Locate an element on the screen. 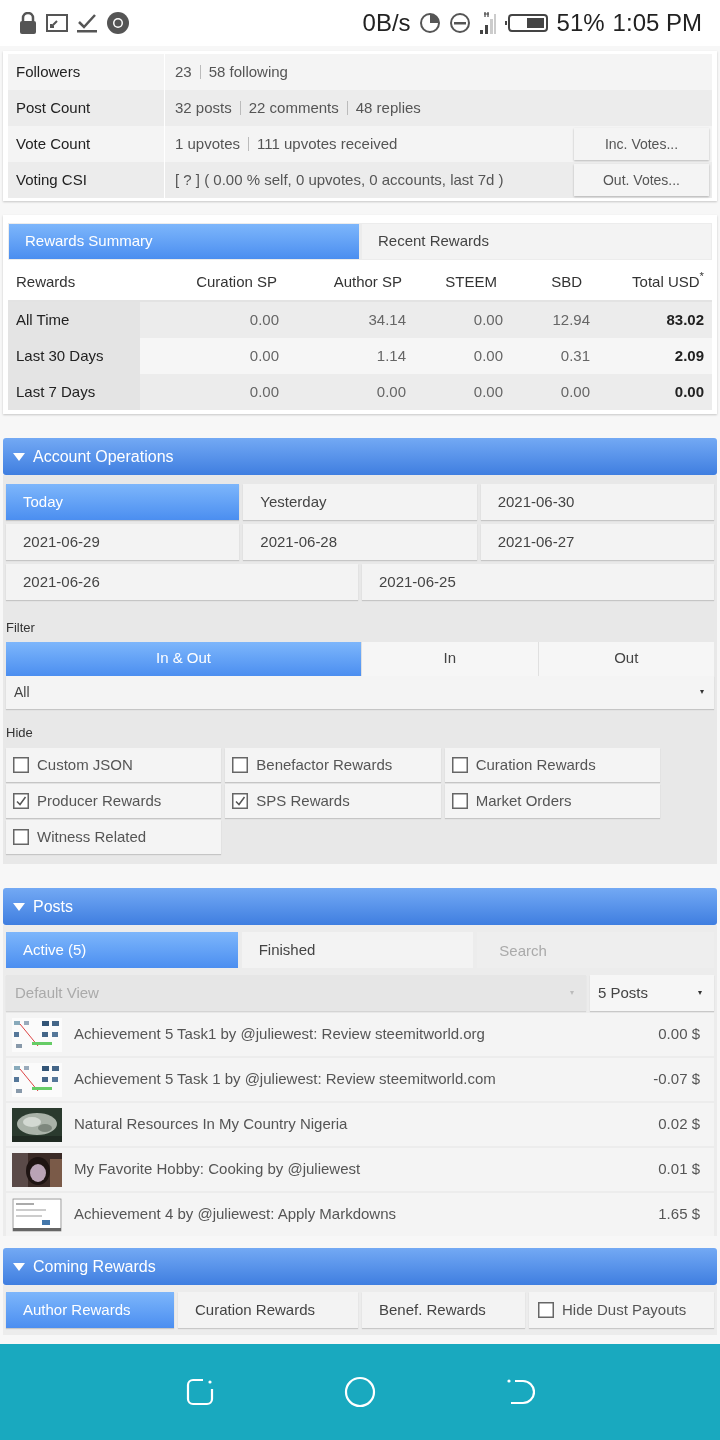  do-not-disturb-icon is located at coordinates (459, 23).